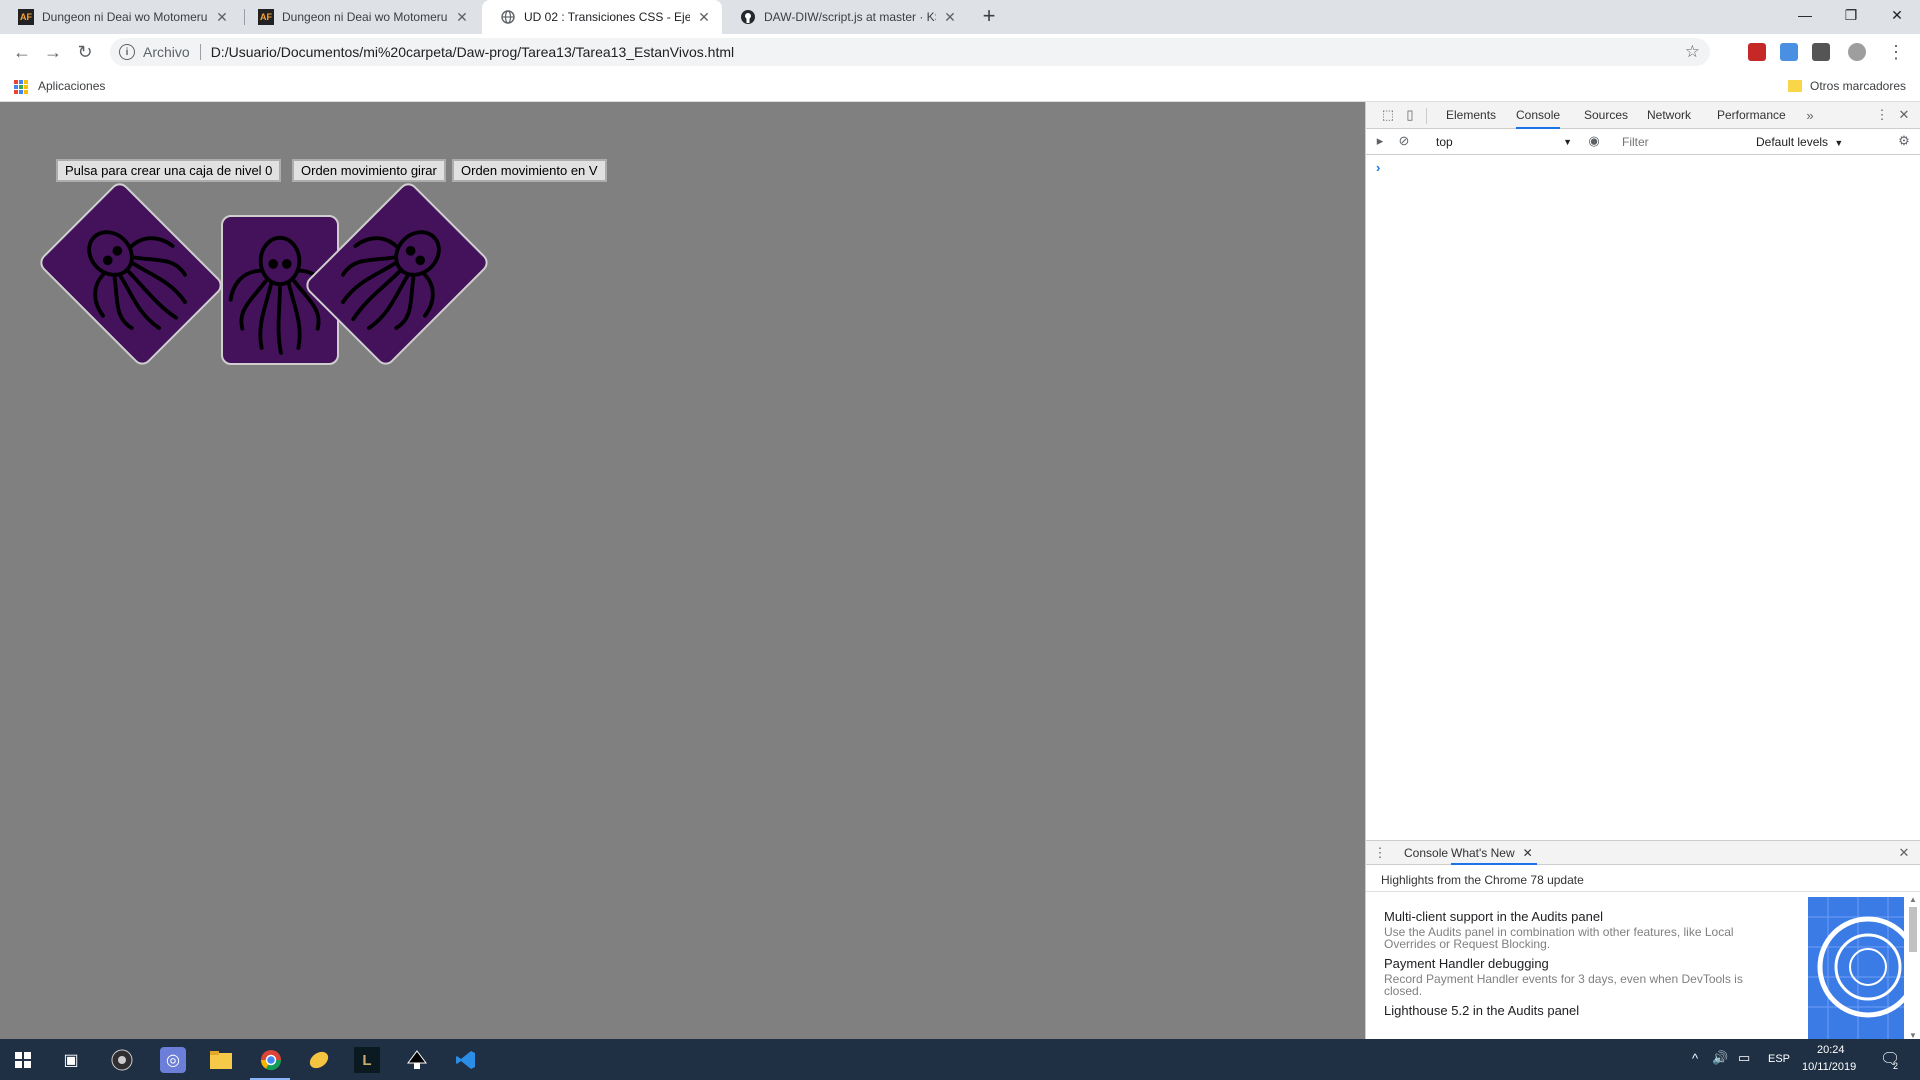 The height and width of the screenshot is (1080, 1920). I want to click on file-explorer-icon, so click(221, 1060).